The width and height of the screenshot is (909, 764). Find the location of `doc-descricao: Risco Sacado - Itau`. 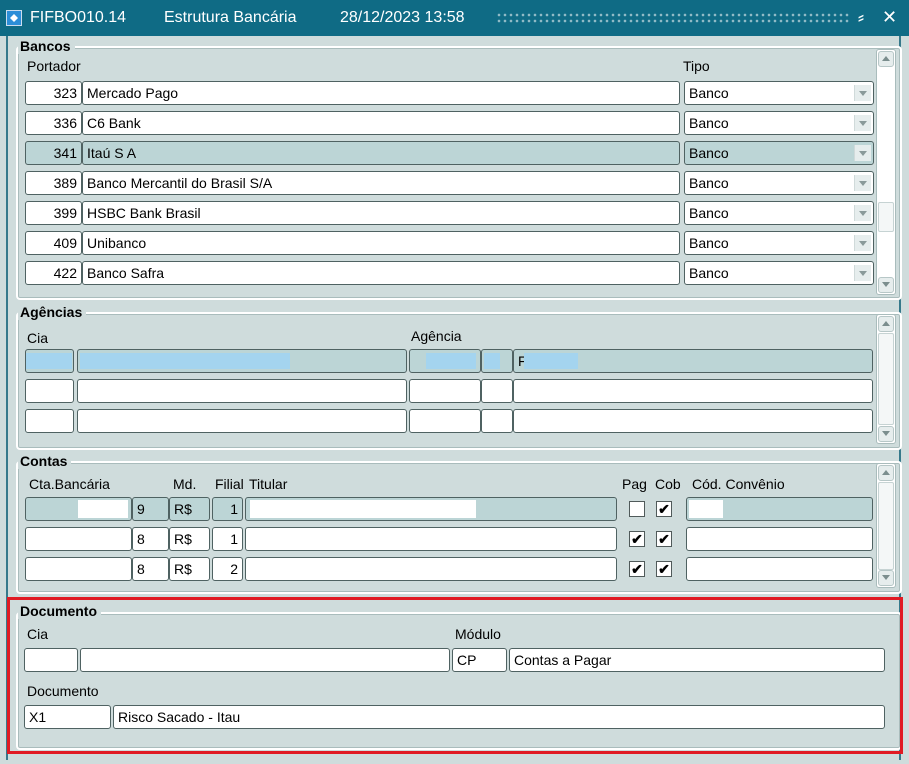

doc-descricao: Risco Sacado - Itau is located at coordinates (499, 717).